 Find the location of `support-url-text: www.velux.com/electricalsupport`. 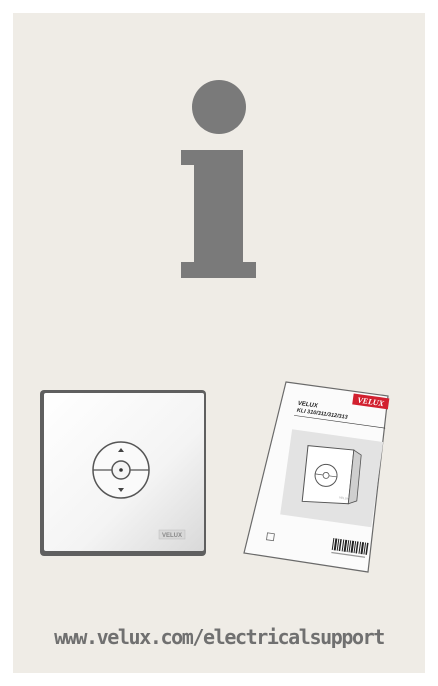

support-url-text: www.velux.com/electricalsupport is located at coordinates (219, 637).